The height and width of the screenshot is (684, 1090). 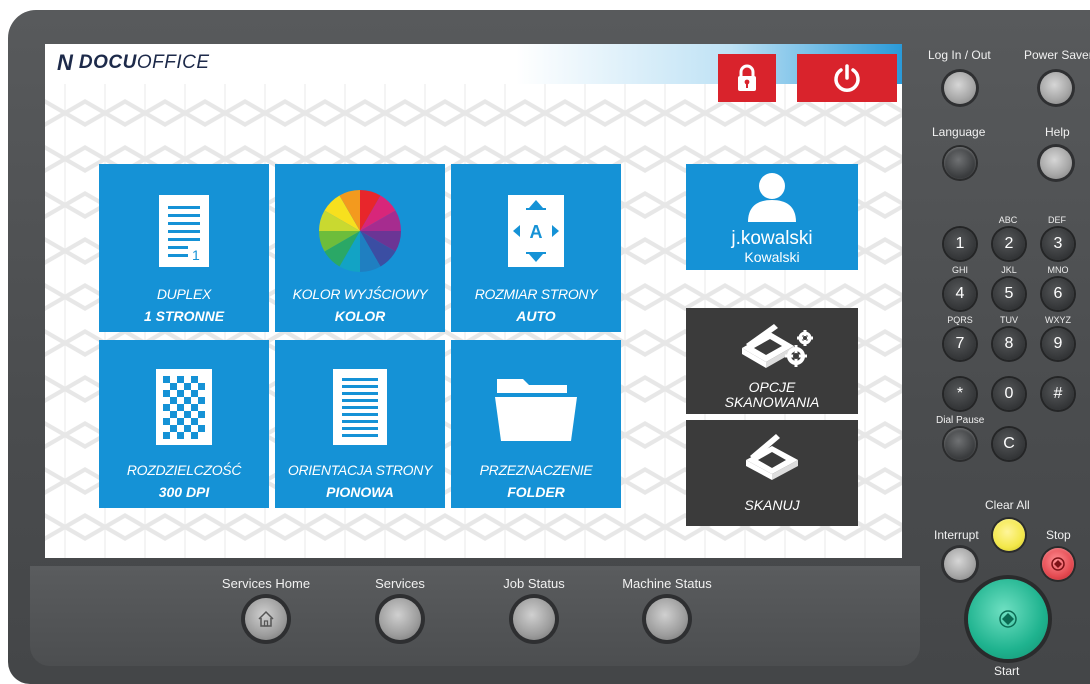 I want to click on destination-tile: PRZEZNACZENIE FOLDER, so click(x=536, y=424).